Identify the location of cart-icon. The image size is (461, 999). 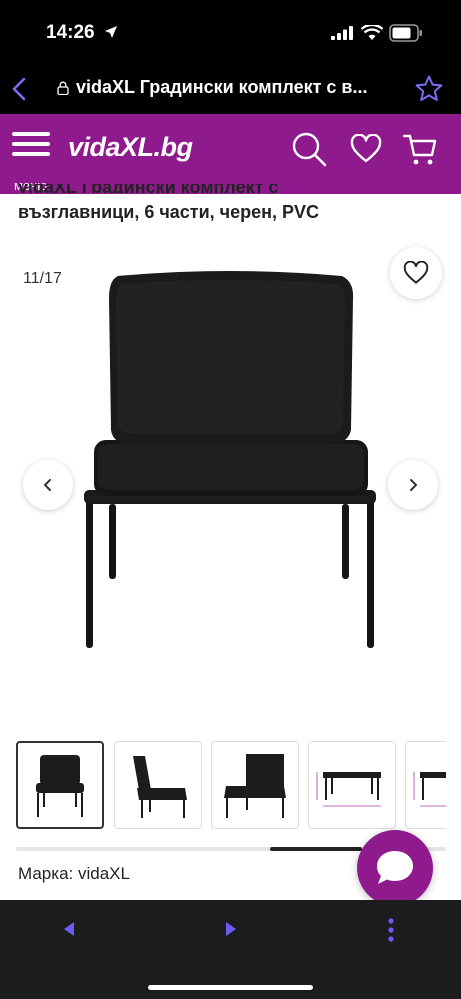
(420, 151).